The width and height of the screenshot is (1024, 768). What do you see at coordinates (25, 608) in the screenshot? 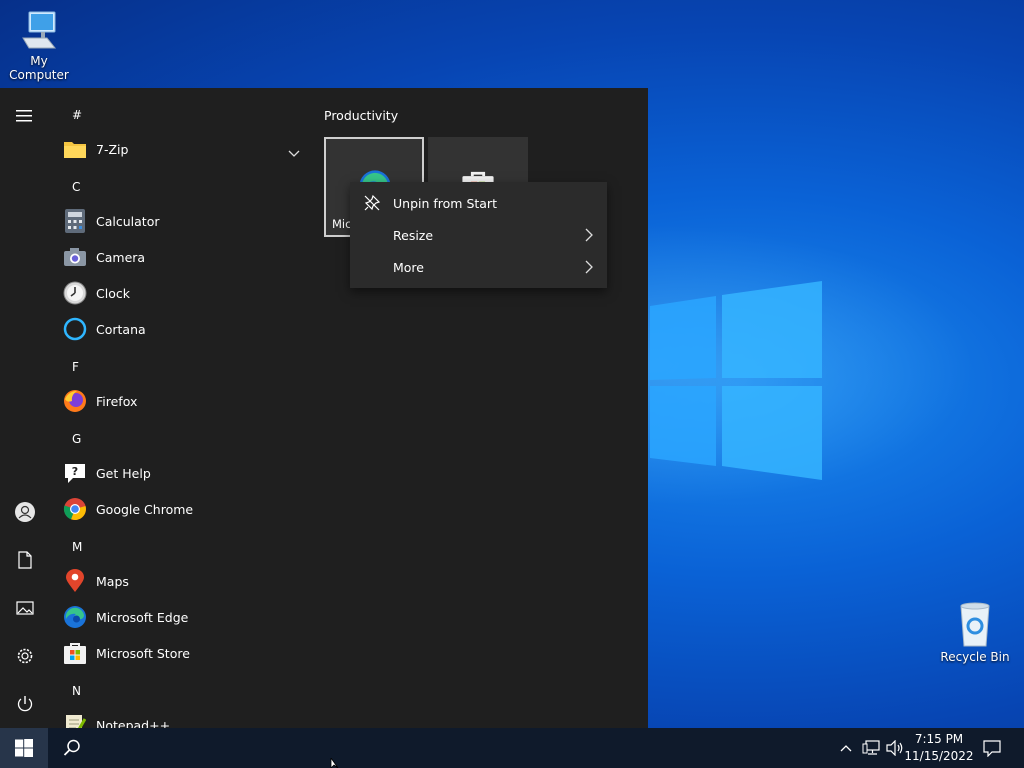
I see `pictures-icon` at bounding box center [25, 608].